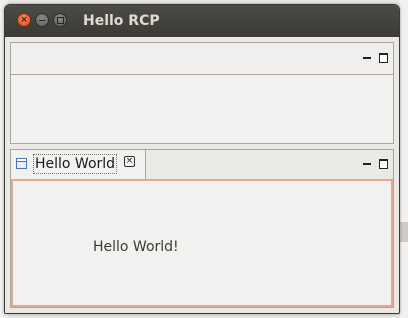 The image size is (408, 318). I want to click on tab-hello-world: Hello World ×, so click(78, 164).